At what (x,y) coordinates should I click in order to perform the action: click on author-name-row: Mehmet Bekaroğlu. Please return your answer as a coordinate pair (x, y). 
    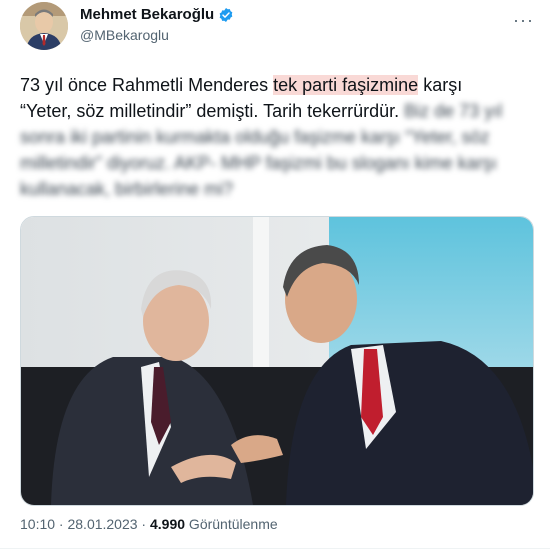
    Looking at the image, I should click on (157, 14).